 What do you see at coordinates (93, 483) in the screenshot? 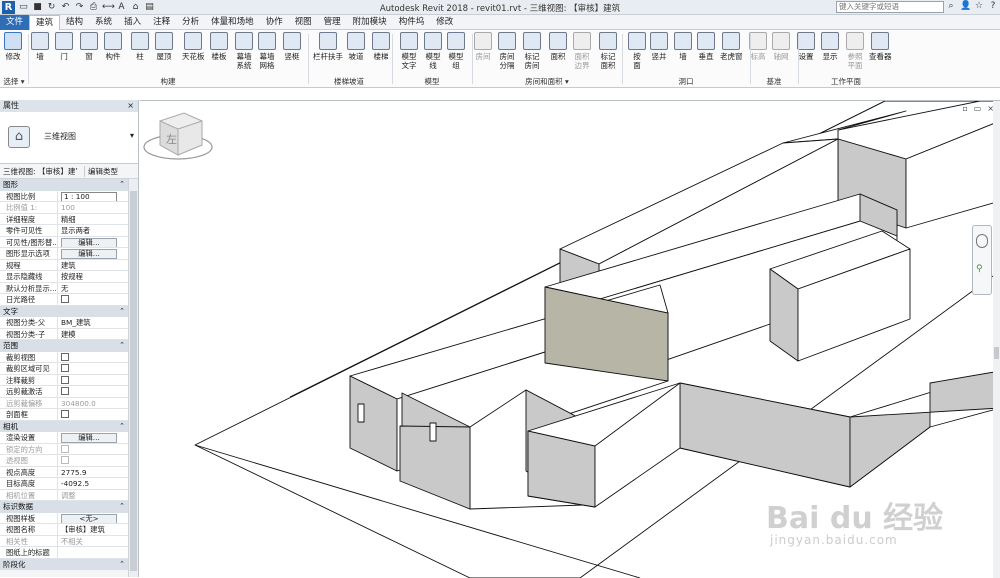
I see `property-value: -4092.5` at bounding box center [93, 483].